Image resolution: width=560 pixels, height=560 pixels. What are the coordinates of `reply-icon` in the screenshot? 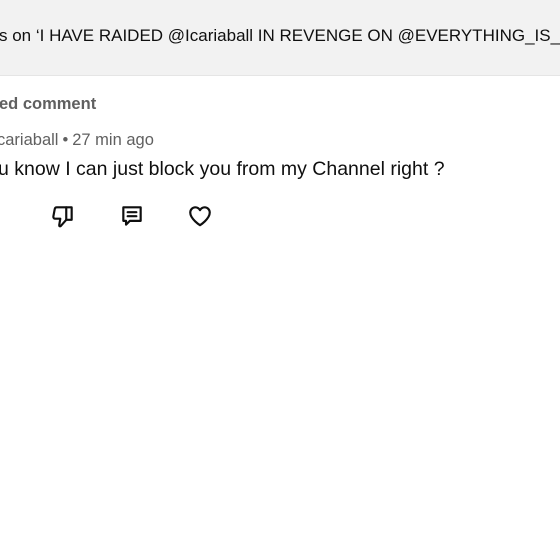 It's located at (132, 216).